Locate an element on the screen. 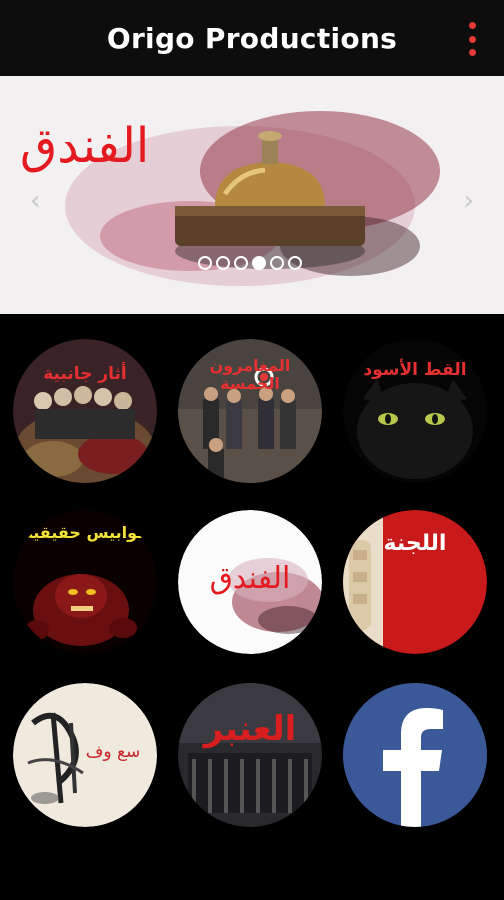 This screenshot has height=900, width=504. series-tile-side-effects: أثار جانبية is located at coordinates (85, 411).